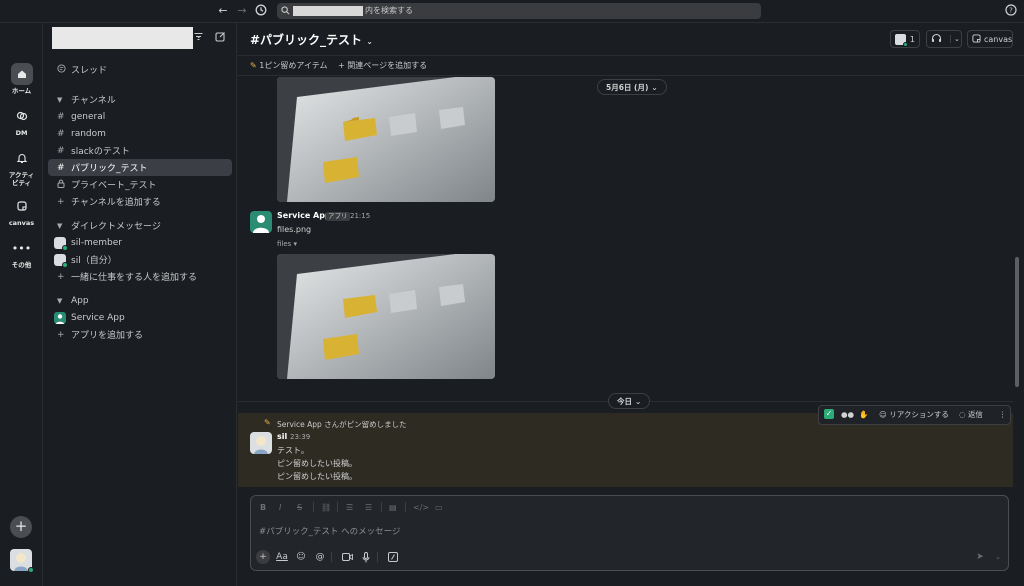 The height and width of the screenshot is (586, 1024). I want to click on emoji-icon: ☺, so click(301, 557).